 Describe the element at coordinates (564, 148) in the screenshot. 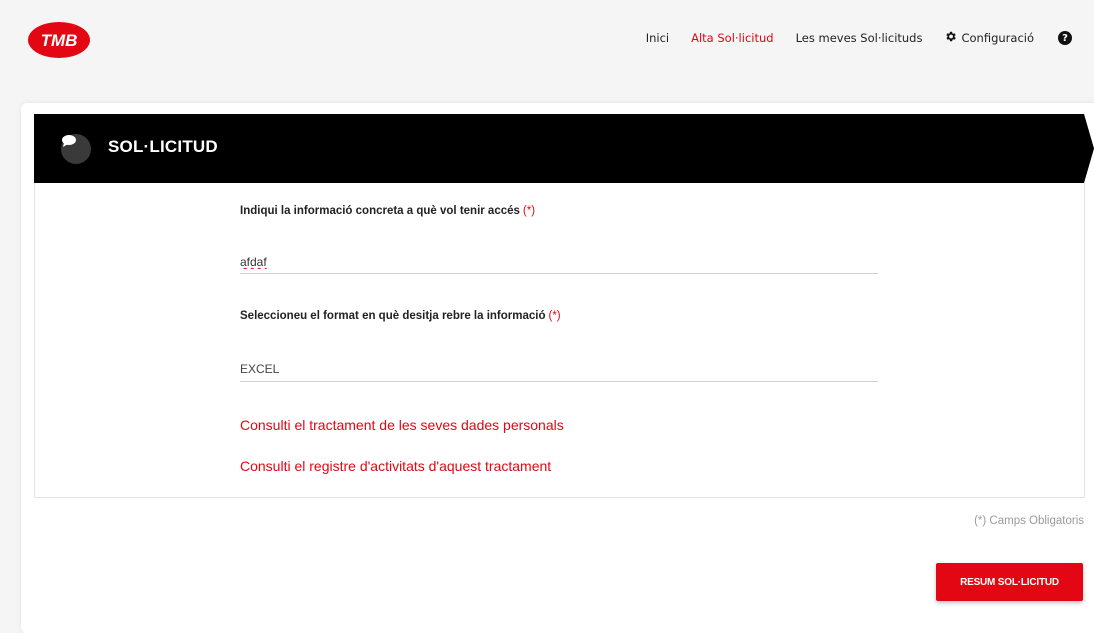

I see `section-banner: SOL·LICITUD` at that location.